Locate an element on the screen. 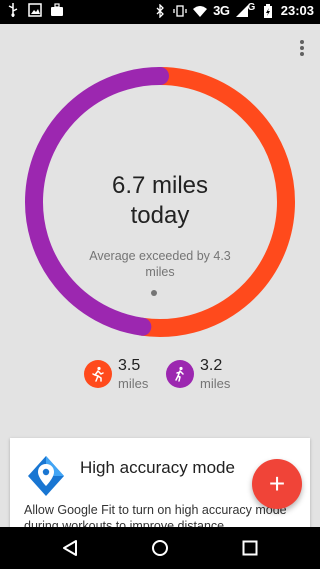  bluetooth-icon is located at coordinates (160, 10).